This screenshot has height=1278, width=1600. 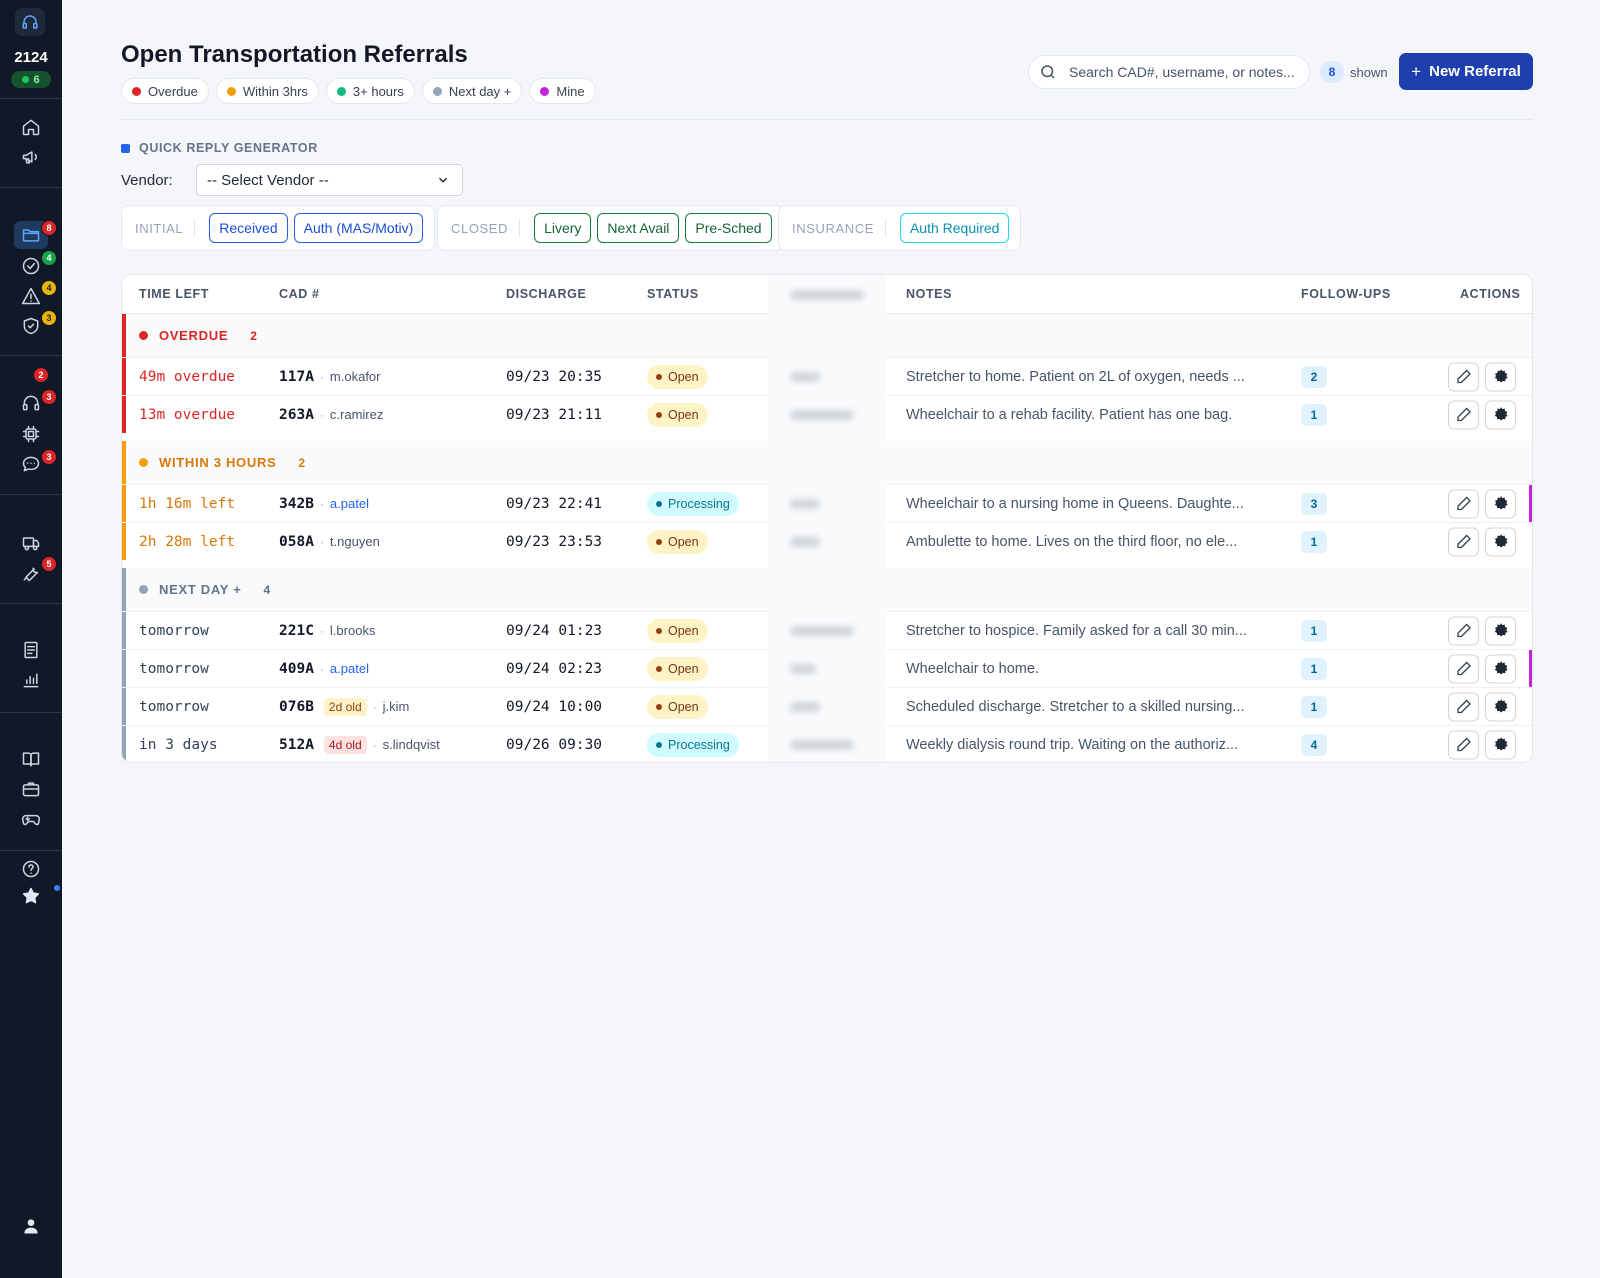 I want to click on username: l.brooks, so click(x=352, y=630).